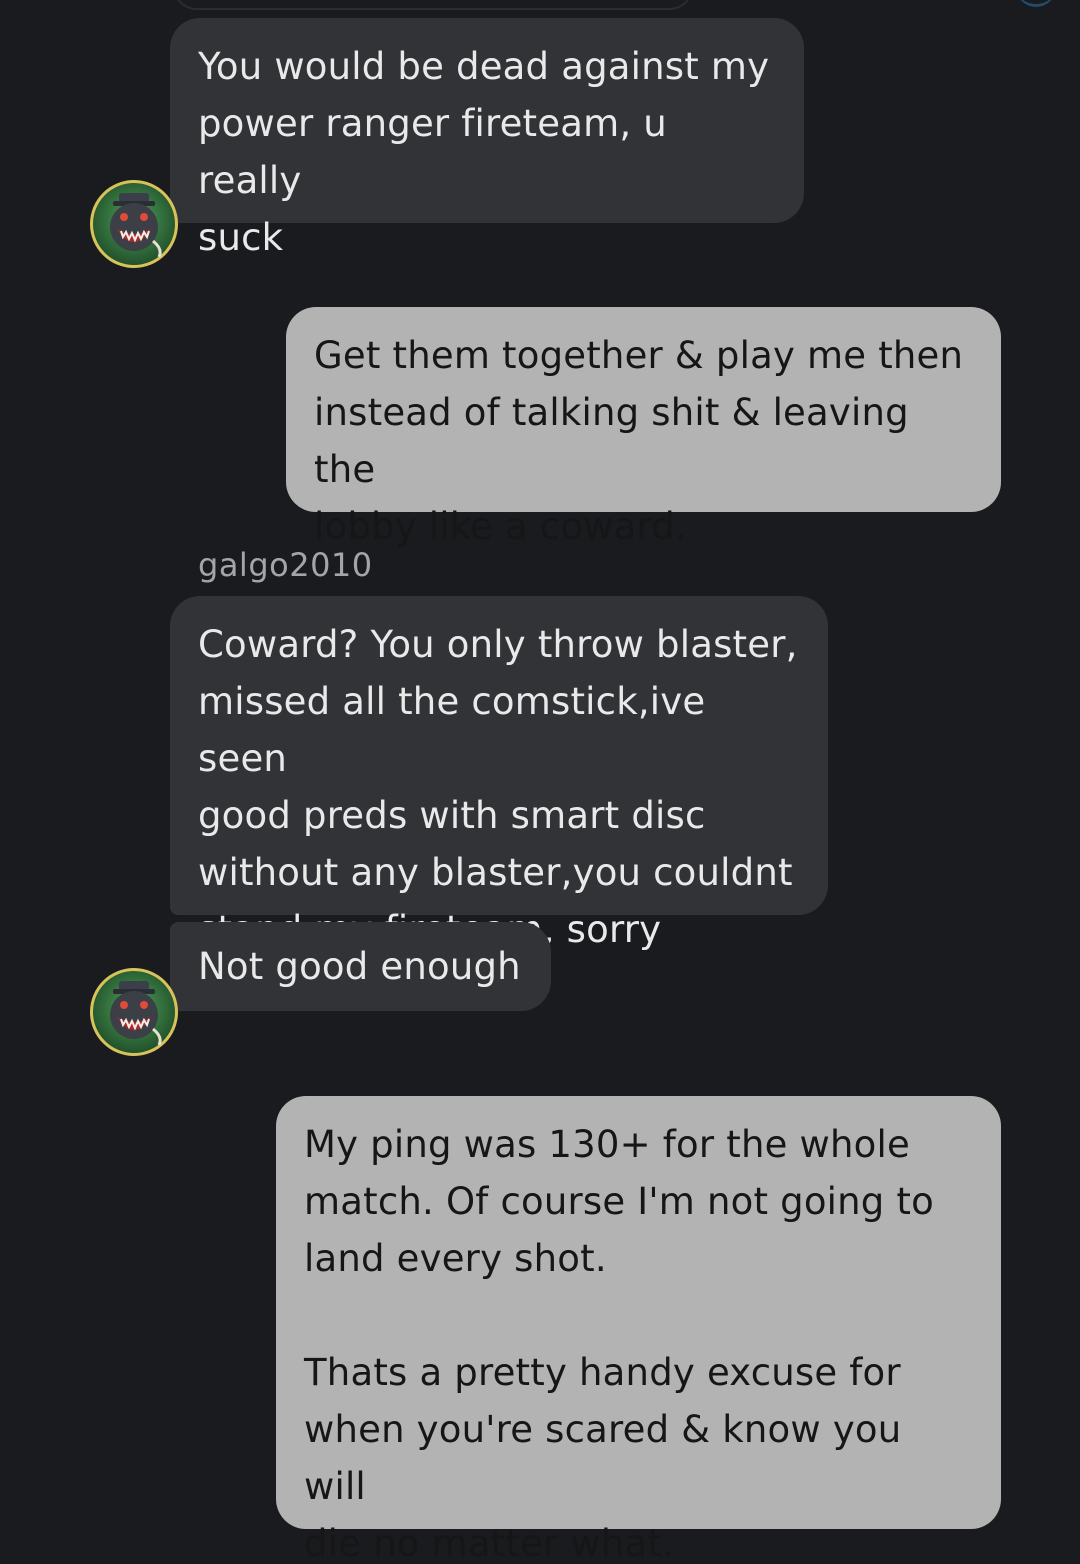 The image size is (1080, 1564). Describe the element at coordinates (1036, 3) in the screenshot. I see `scroll-indicator-edge` at that location.